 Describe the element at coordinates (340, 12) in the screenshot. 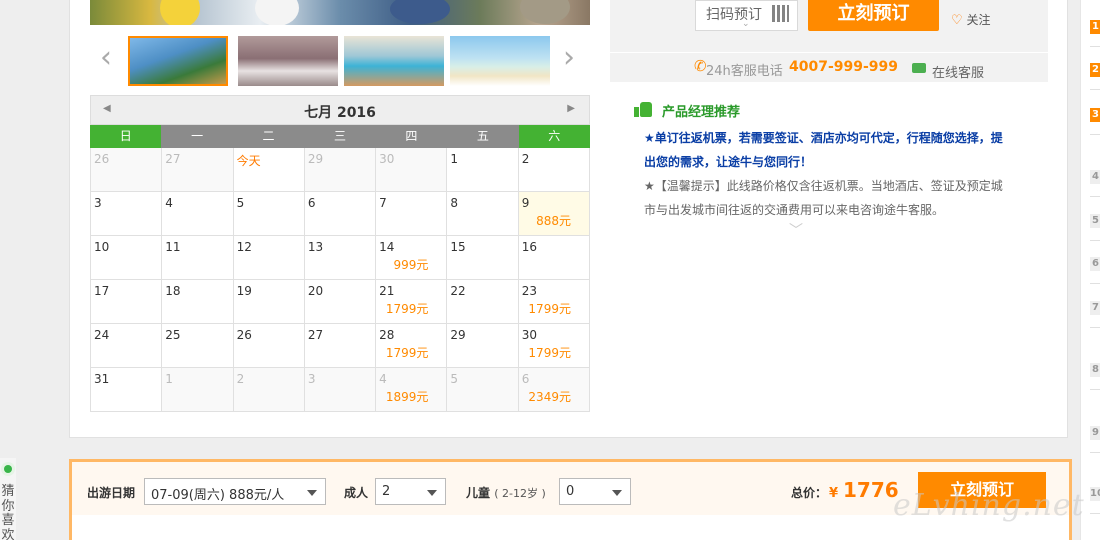

I see `hero-image` at that location.